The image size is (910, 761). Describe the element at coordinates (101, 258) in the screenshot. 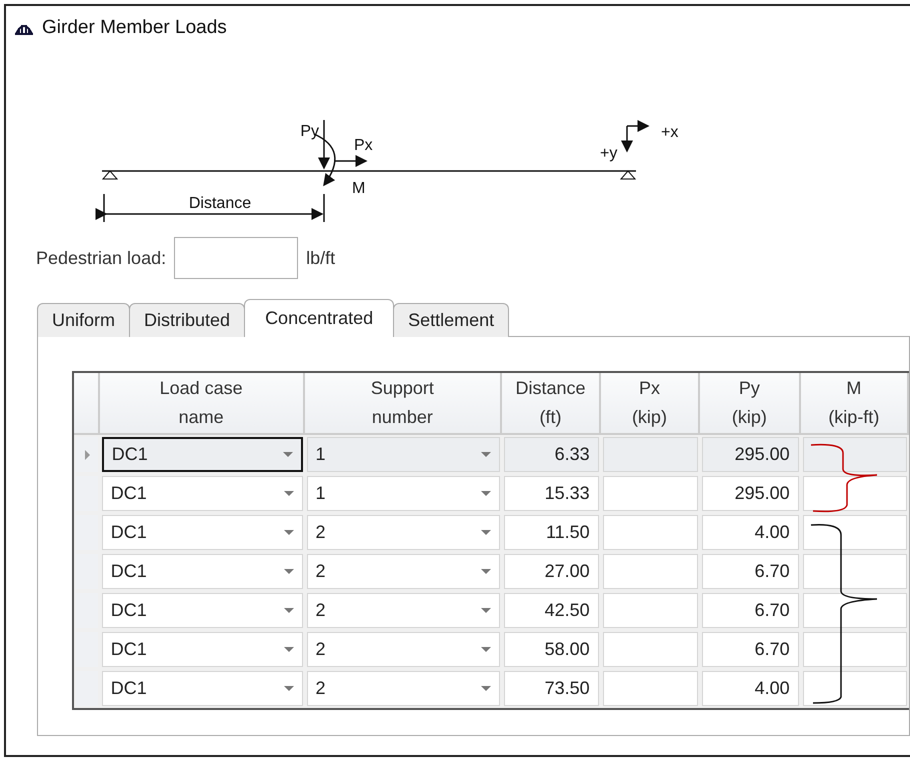

I see `field-label: Pedestrian load:` at that location.